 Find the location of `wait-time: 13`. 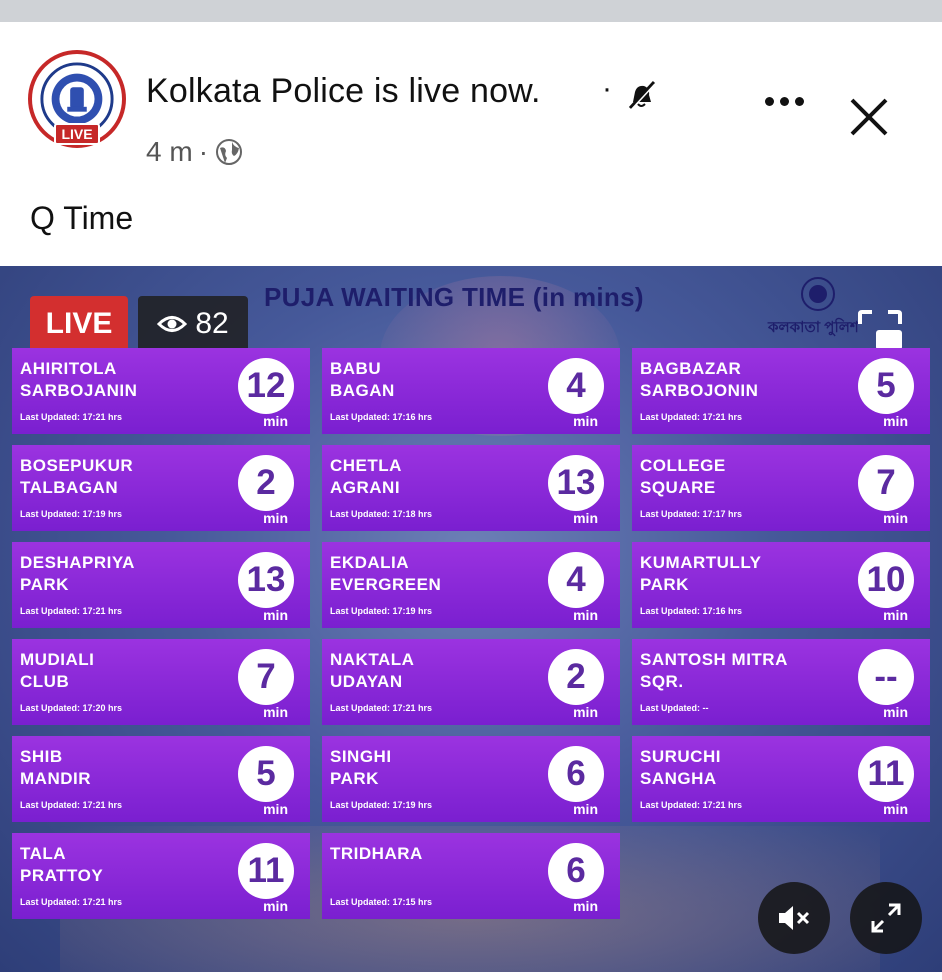

wait-time: 13 is located at coordinates (576, 483).